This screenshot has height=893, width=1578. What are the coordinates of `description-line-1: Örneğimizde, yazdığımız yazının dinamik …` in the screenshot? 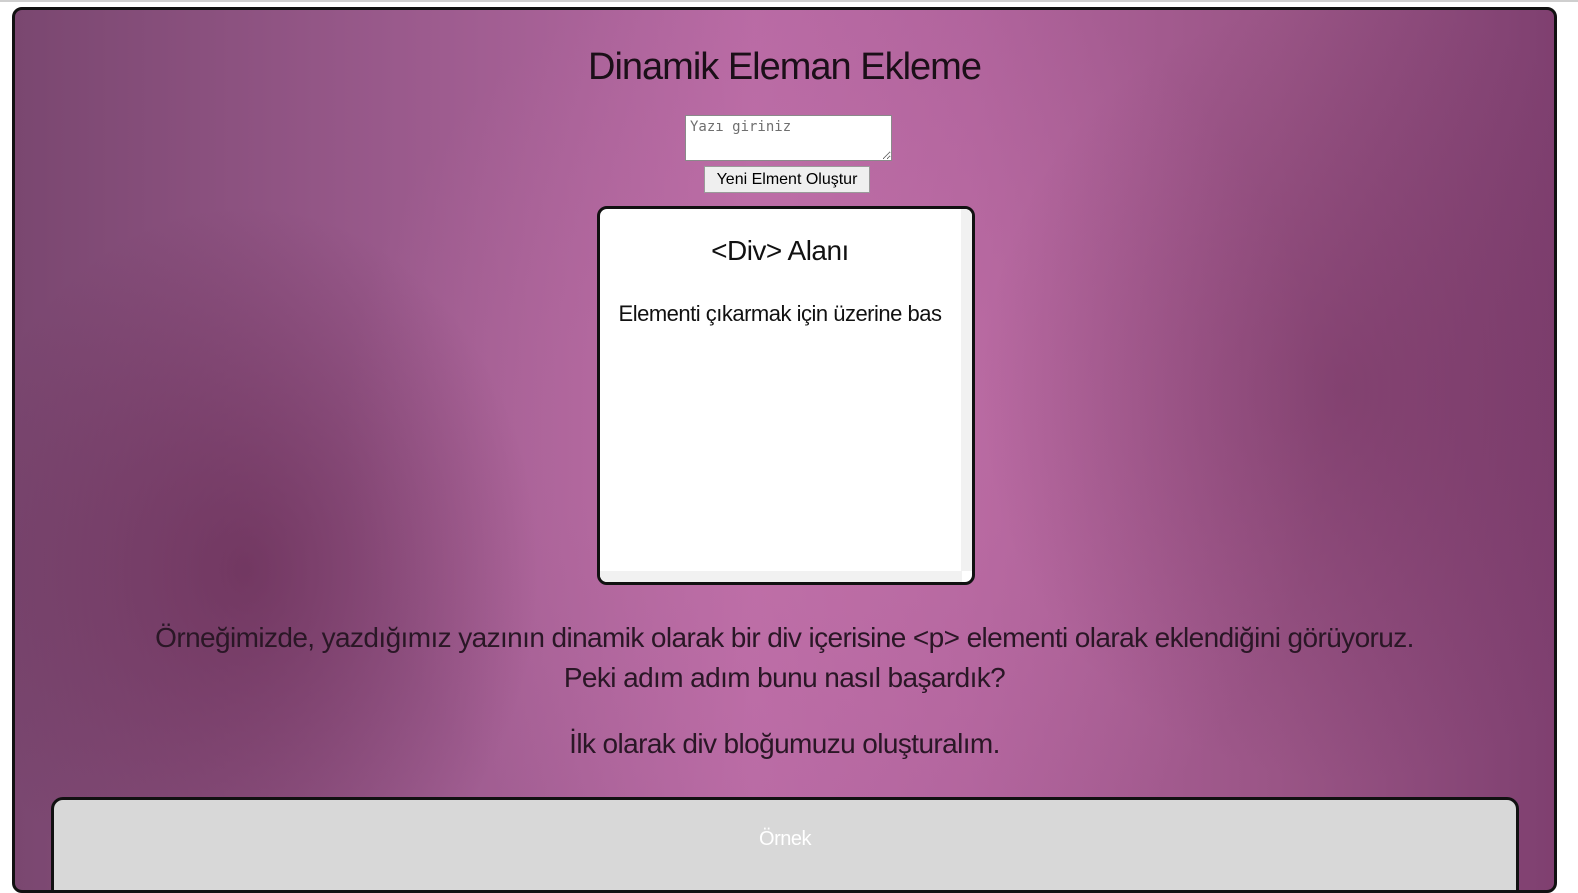 It's located at (784, 637).